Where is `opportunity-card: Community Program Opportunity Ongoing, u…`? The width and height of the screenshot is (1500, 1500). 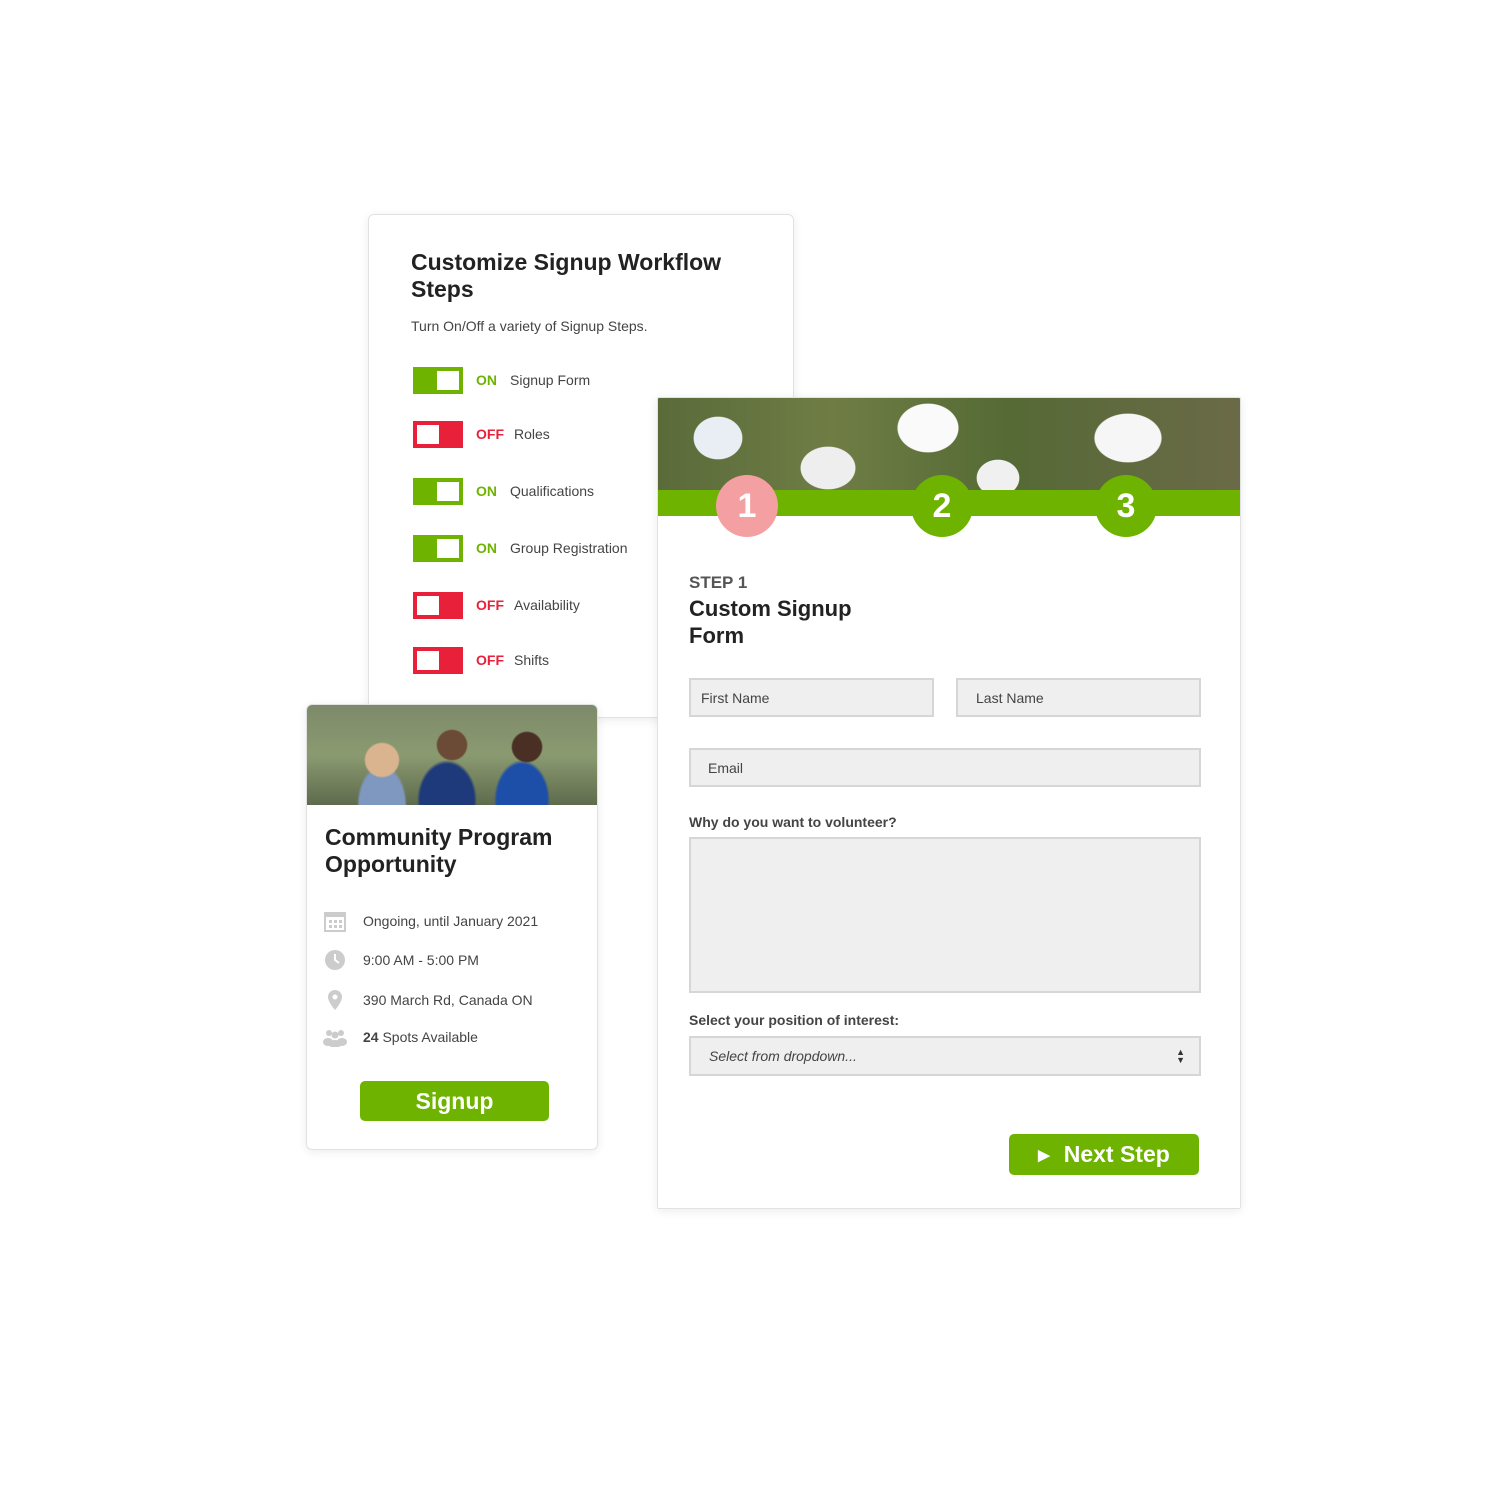 opportunity-card: Community Program Opportunity Ongoing, u… is located at coordinates (452, 927).